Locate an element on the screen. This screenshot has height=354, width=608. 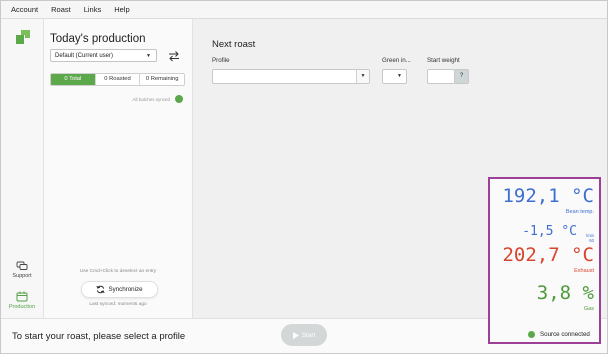
profile-select: ▼ is located at coordinates (291, 76).